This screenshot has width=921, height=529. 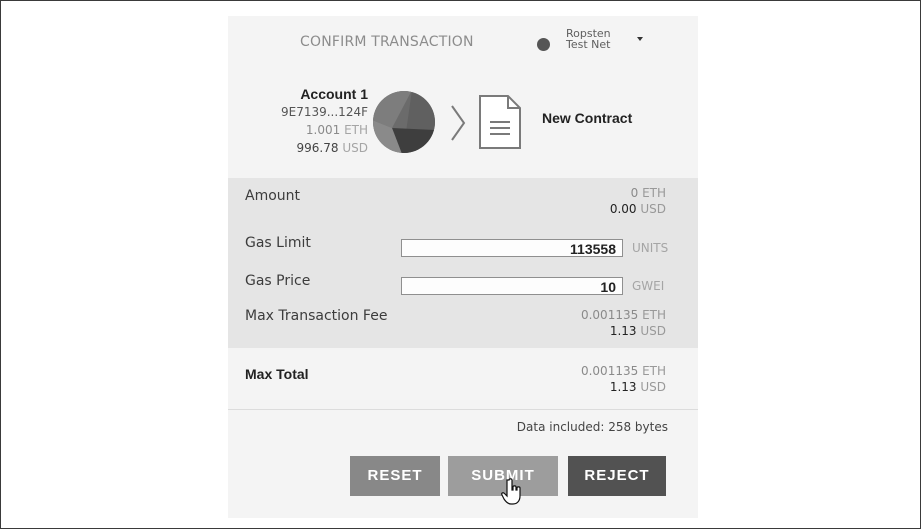 What do you see at coordinates (623, 331) in the screenshot?
I see `max-fee-usd-value: 1.13` at bounding box center [623, 331].